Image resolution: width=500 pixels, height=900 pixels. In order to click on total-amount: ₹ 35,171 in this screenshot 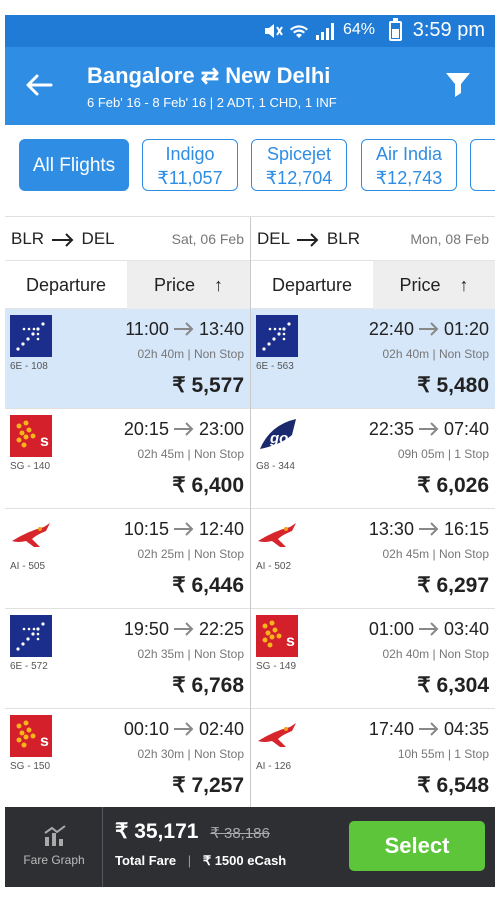, I will do `click(157, 831)`.